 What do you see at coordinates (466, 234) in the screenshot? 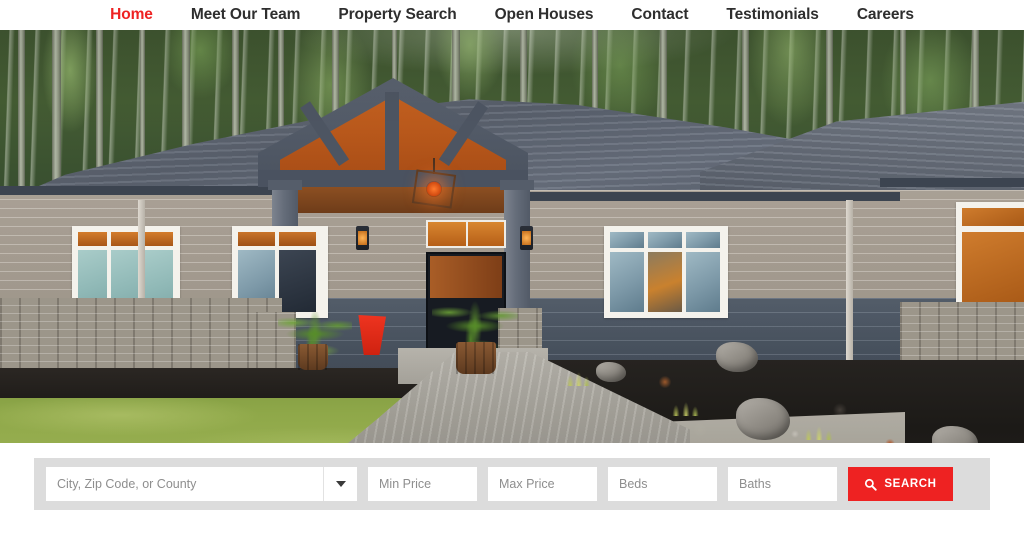
I see `door-transom-window` at bounding box center [466, 234].